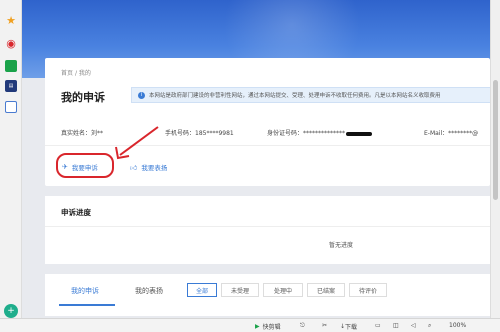  What do you see at coordinates (202, 290) in the screenshot?
I see `filter-all: 全部` at bounding box center [202, 290].